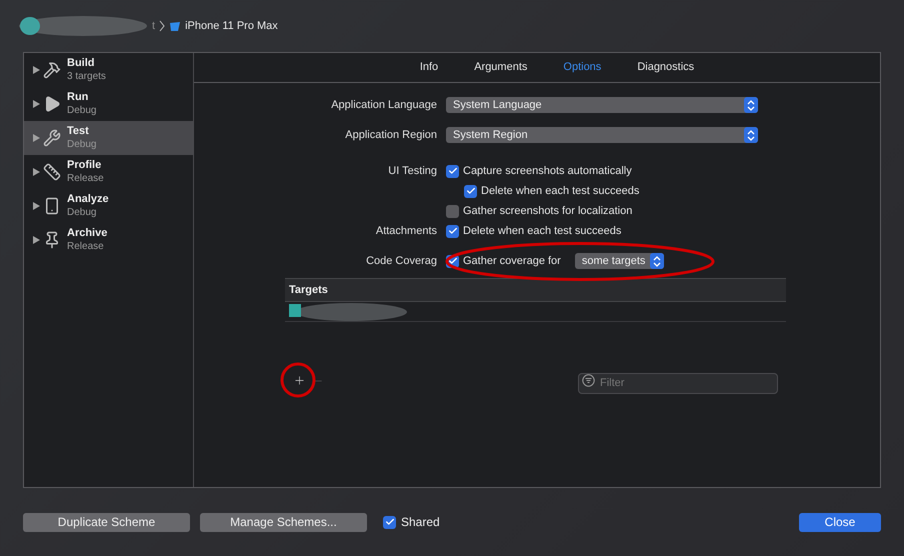 The width and height of the screenshot is (904, 556). I want to click on checkbox-label: Capture screenshots automatically, so click(547, 171).